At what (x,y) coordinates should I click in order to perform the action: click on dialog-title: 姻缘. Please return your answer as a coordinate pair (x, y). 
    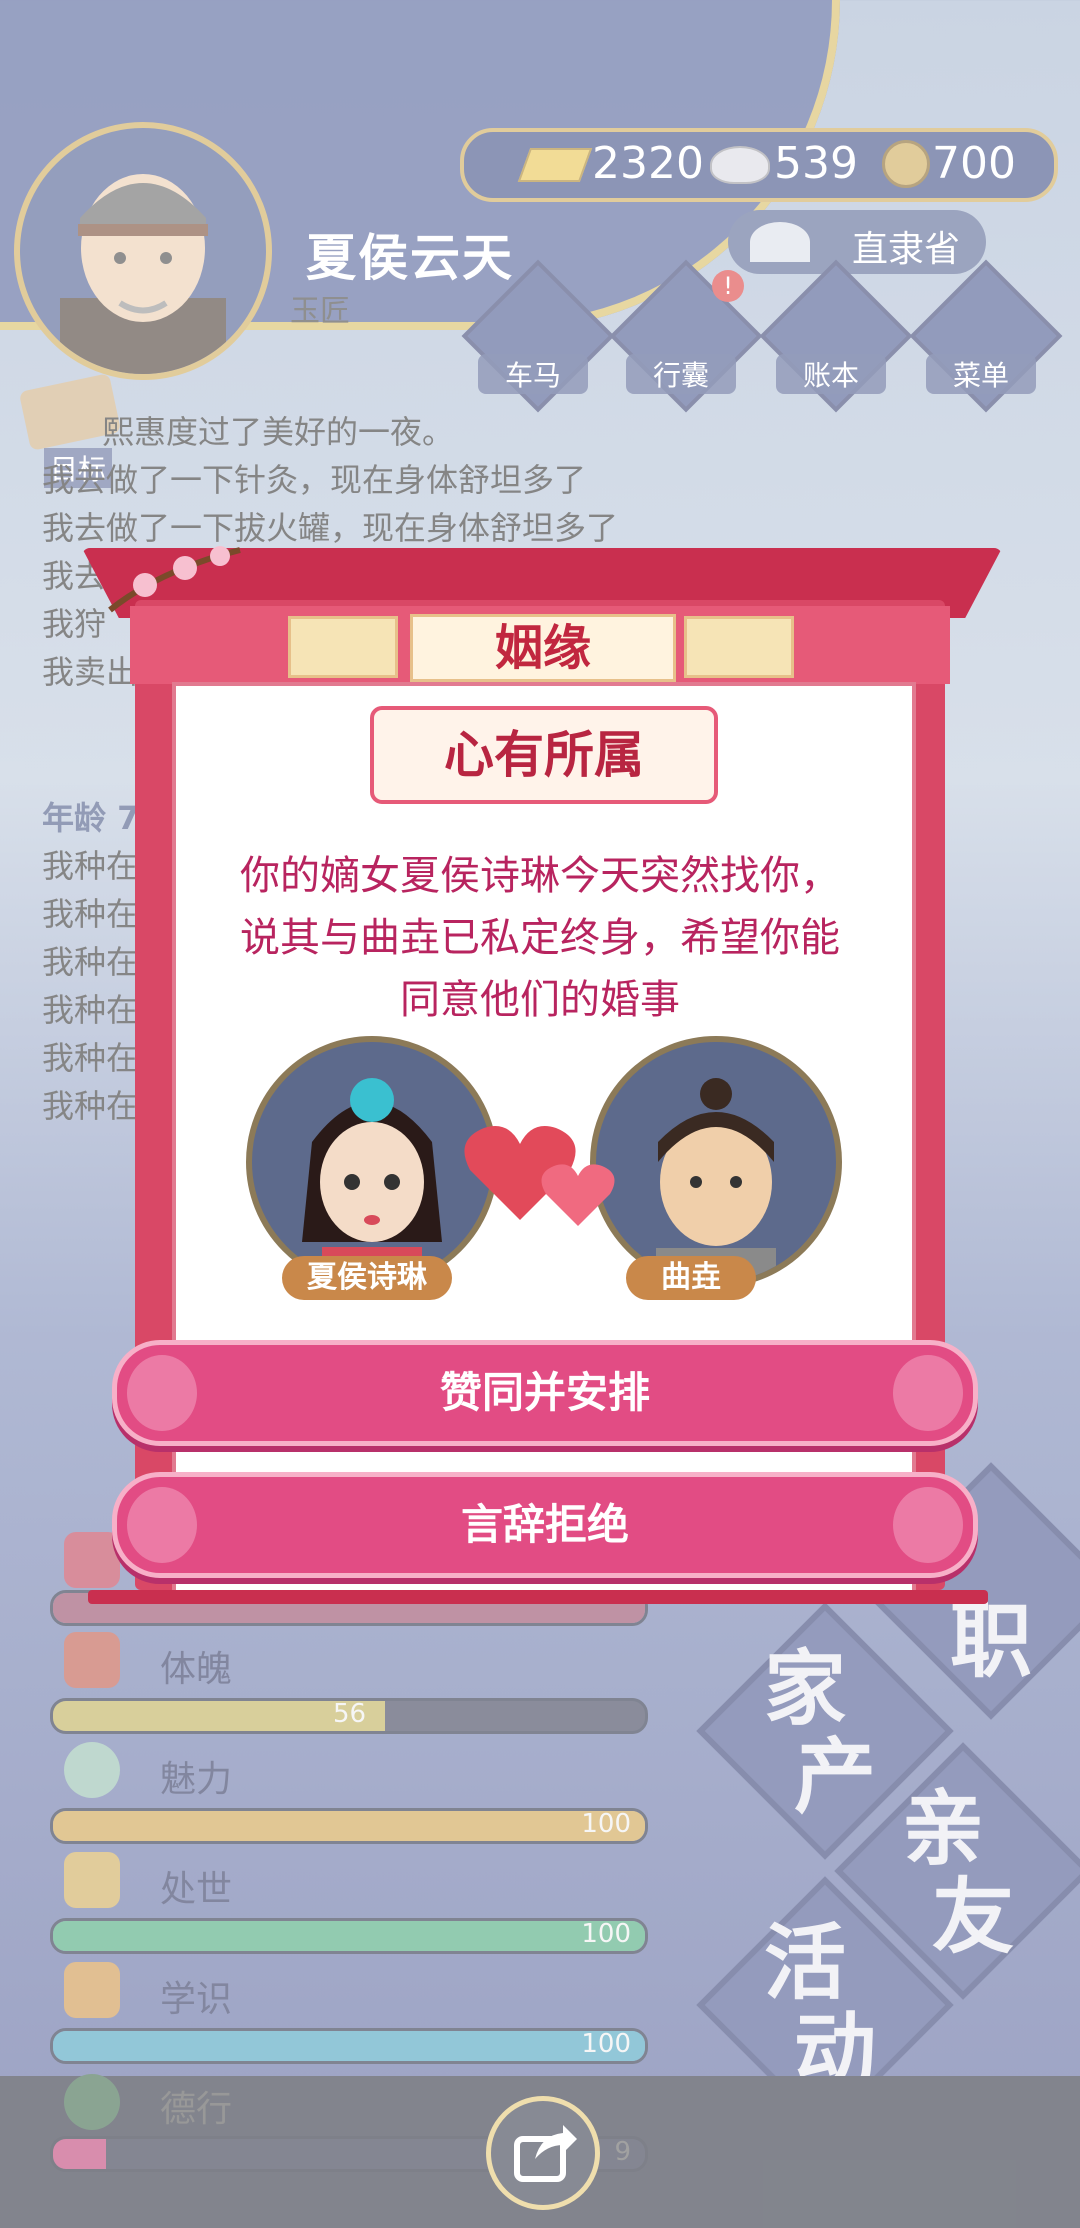
    Looking at the image, I should click on (543, 648).